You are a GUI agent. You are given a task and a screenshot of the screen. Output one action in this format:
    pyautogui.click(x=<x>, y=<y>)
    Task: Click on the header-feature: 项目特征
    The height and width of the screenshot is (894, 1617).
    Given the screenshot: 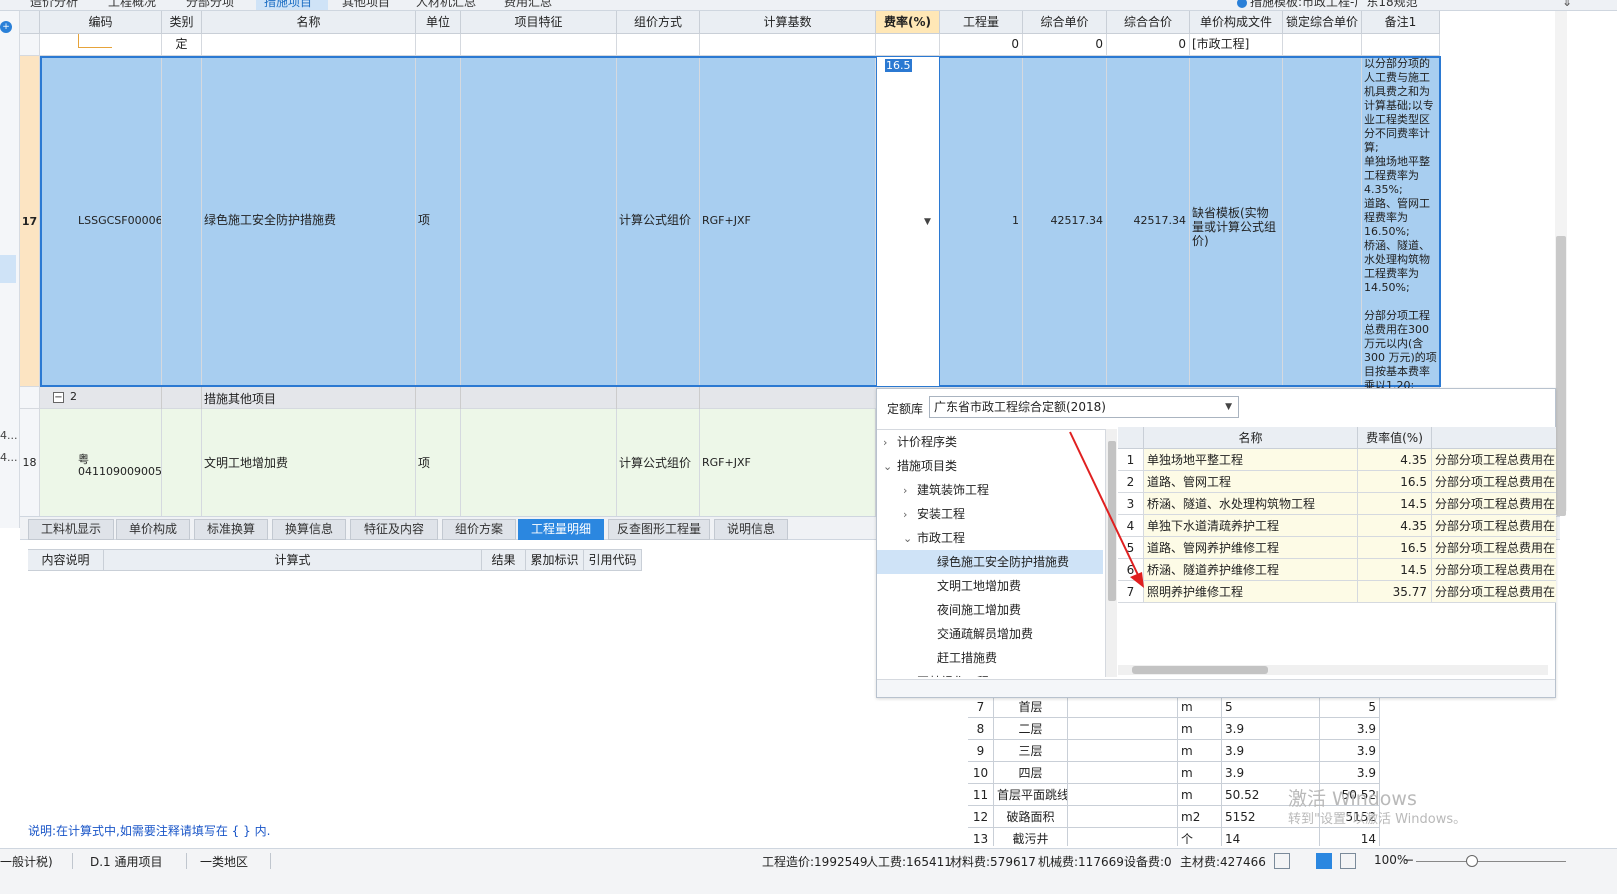 What is the action you would take?
    pyautogui.click(x=539, y=22)
    